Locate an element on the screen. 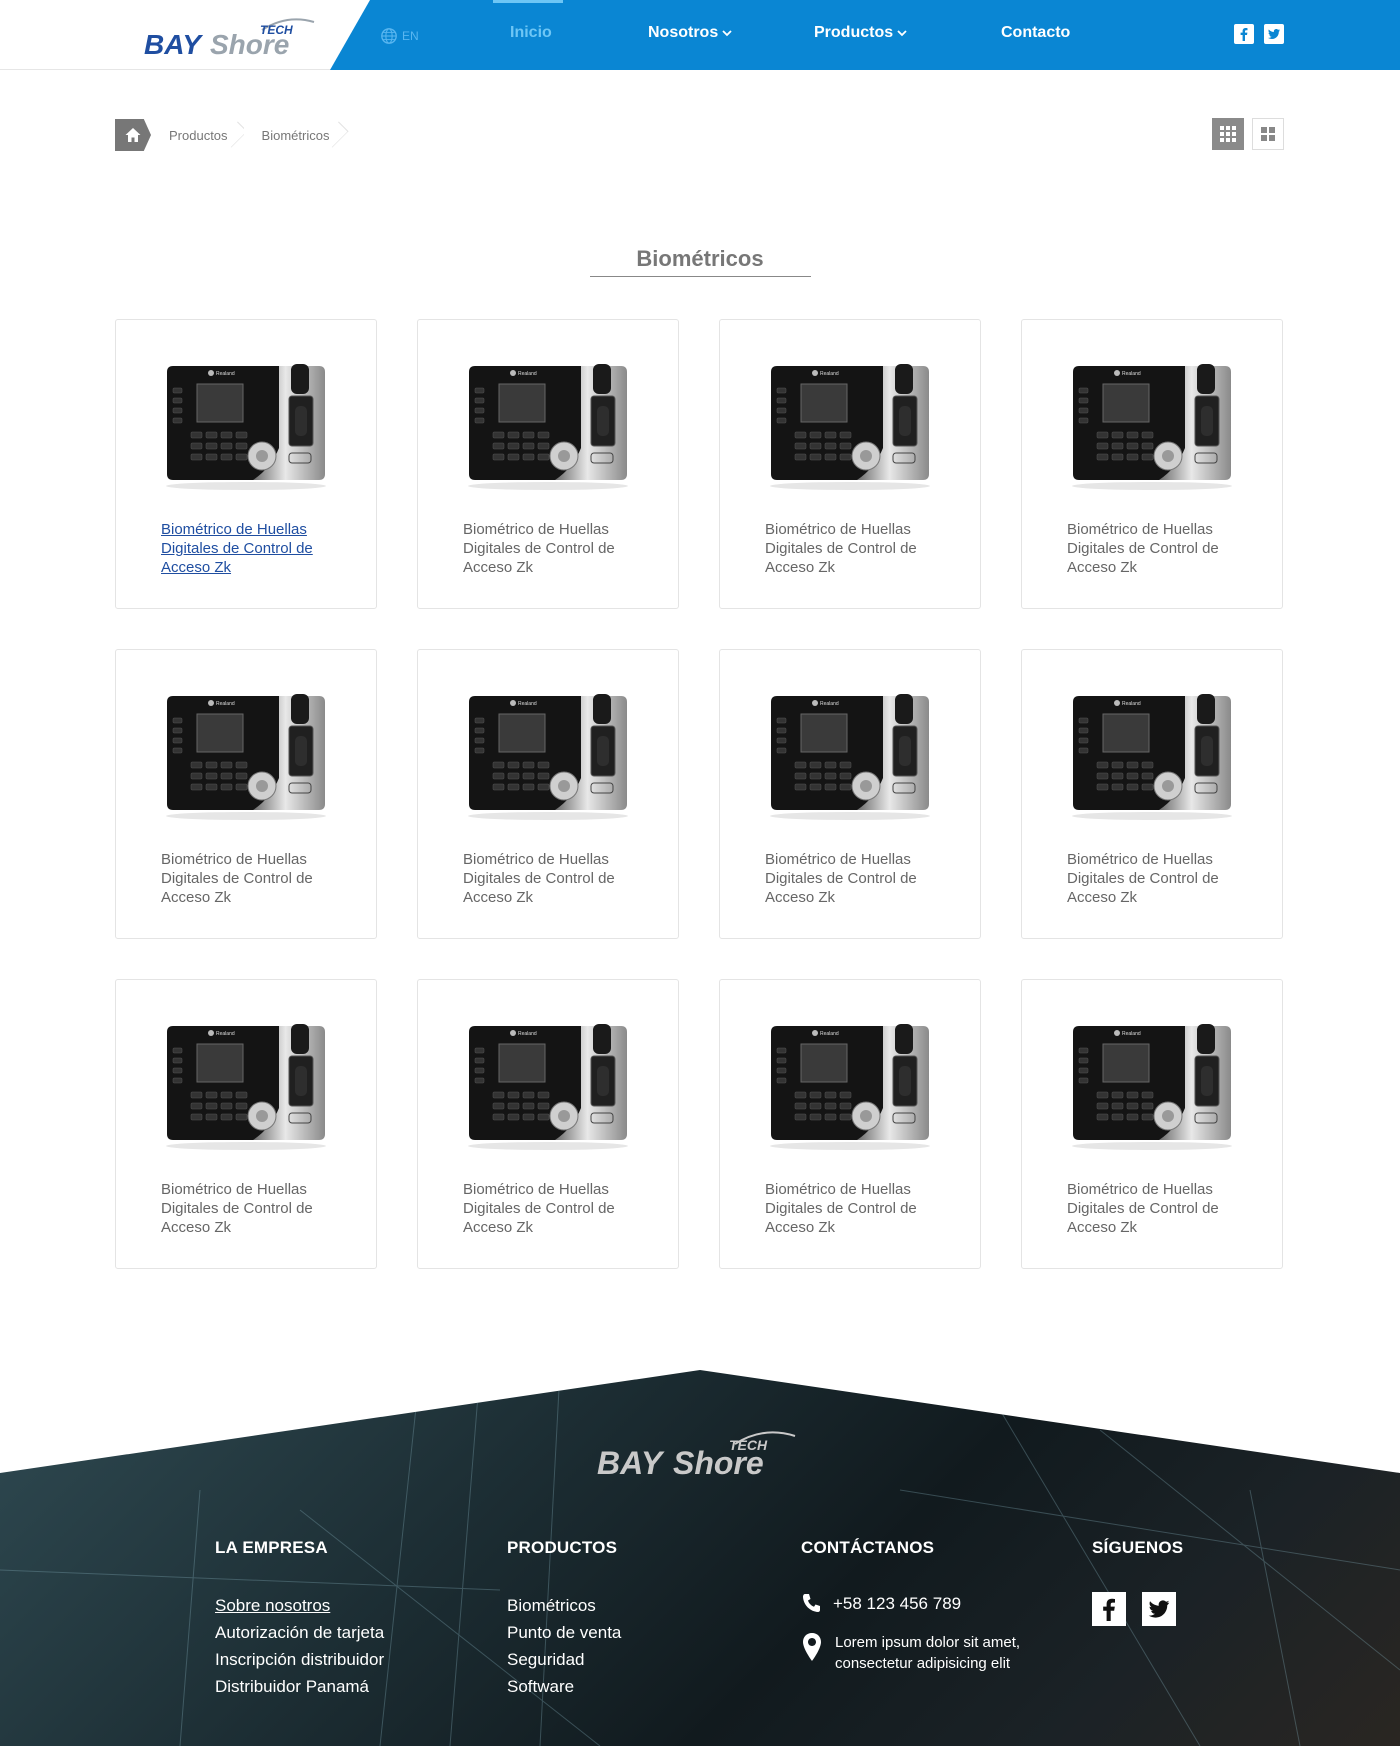 This screenshot has height=1746, width=1400. nav-contacto: Contacto is located at coordinates (1035, 33).